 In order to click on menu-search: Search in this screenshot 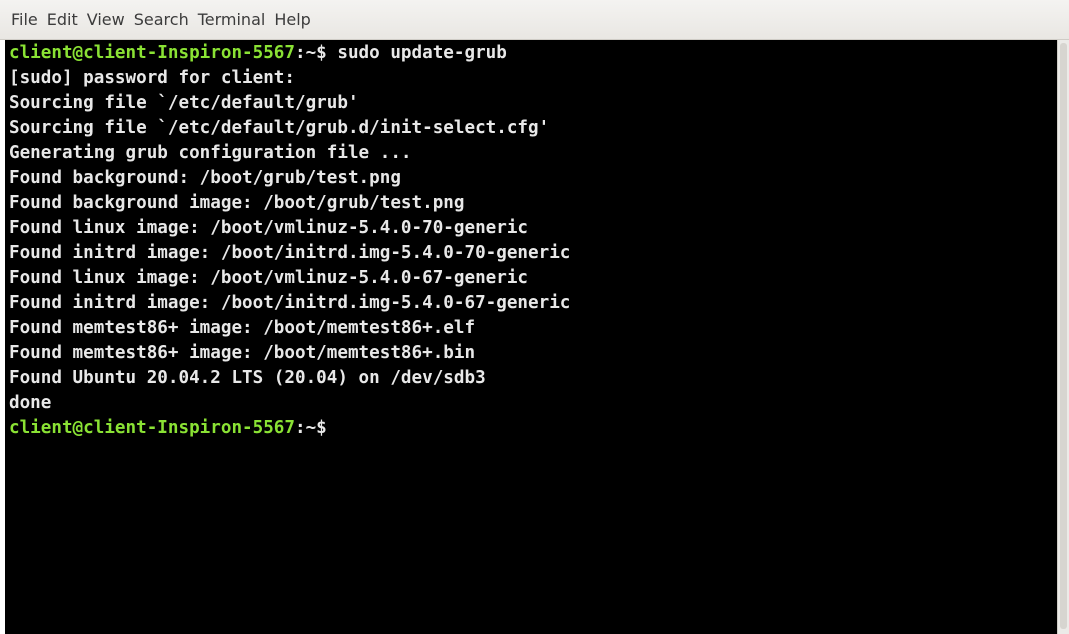, I will do `click(161, 19)`.